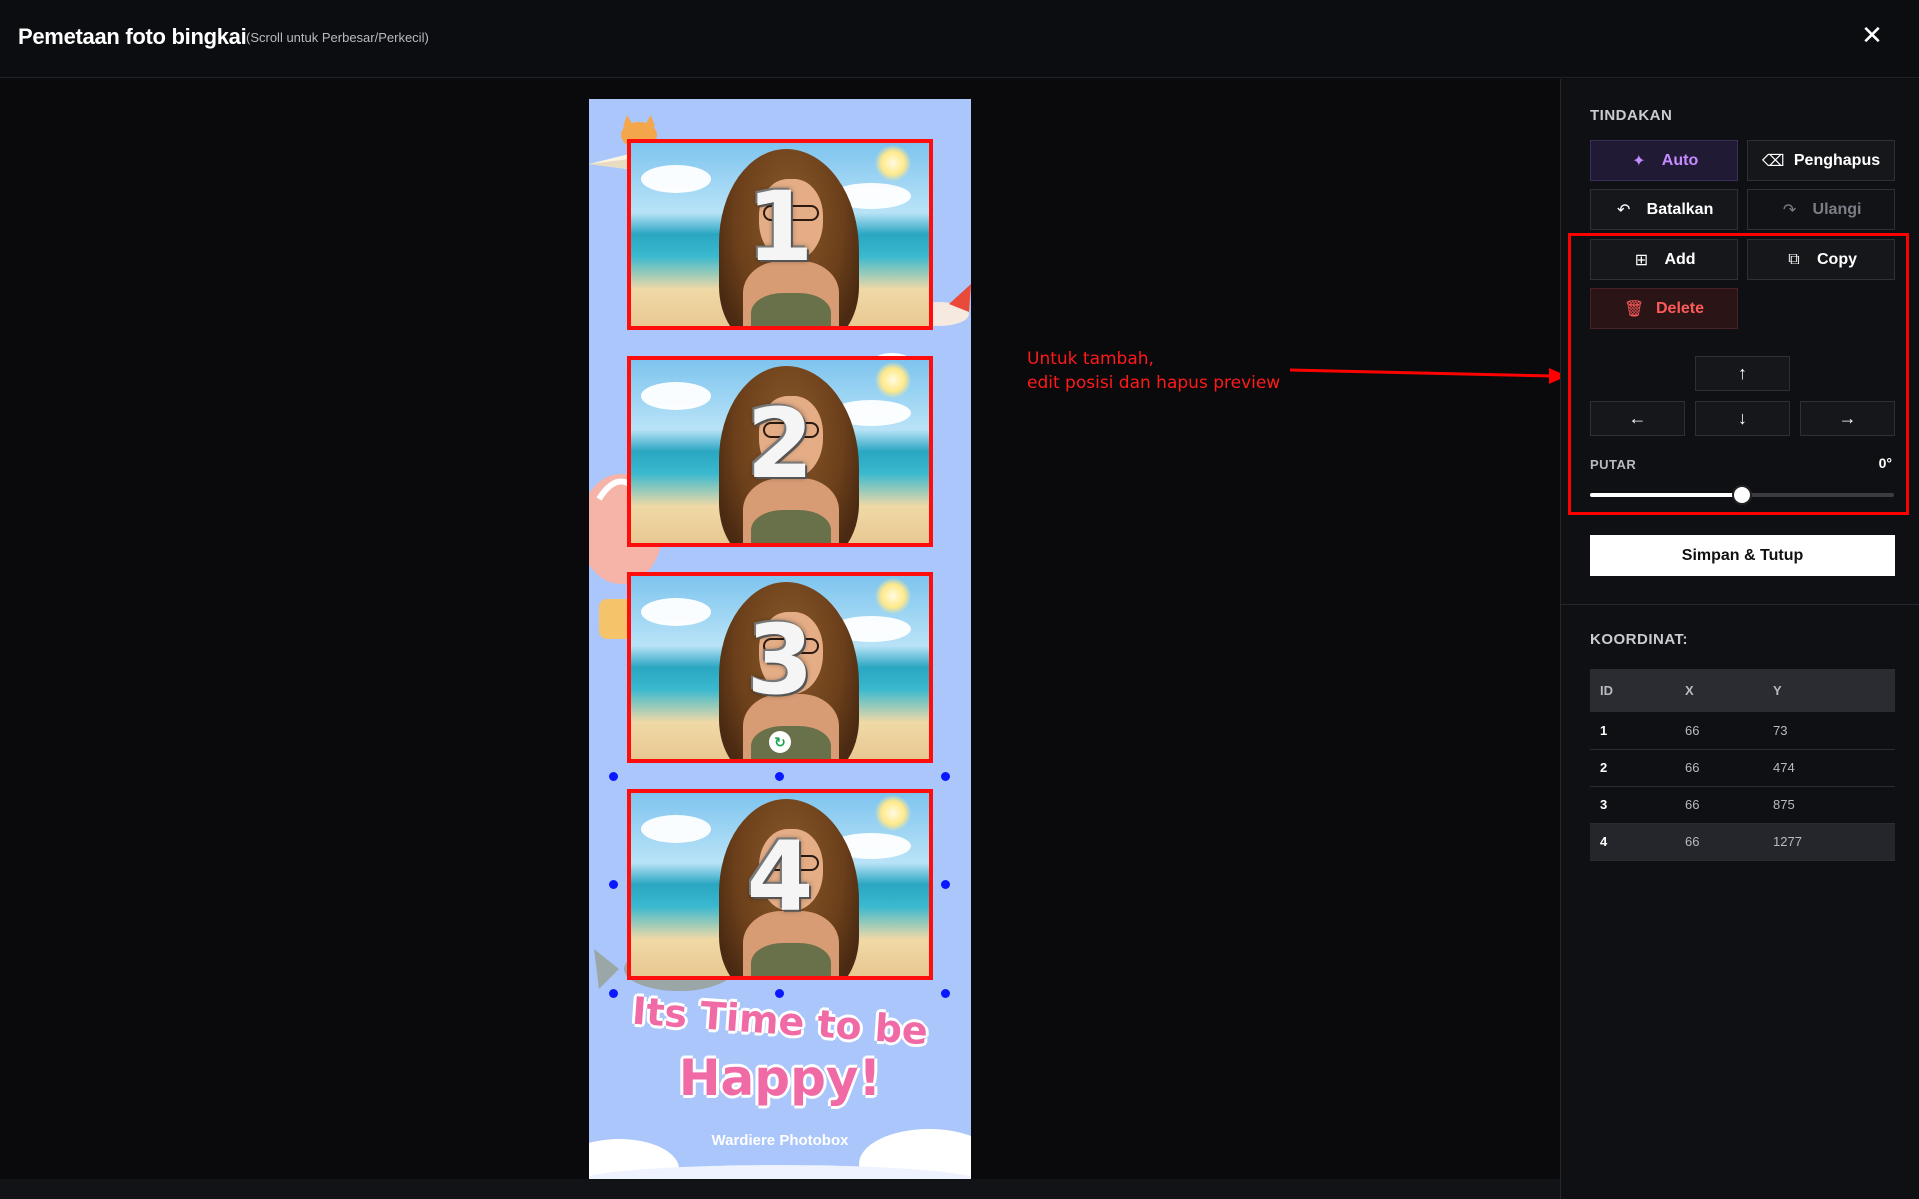  What do you see at coordinates (1154, 383) in the screenshot?
I see `annotation-line2: edit posisi dan hapus preview` at bounding box center [1154, 383].